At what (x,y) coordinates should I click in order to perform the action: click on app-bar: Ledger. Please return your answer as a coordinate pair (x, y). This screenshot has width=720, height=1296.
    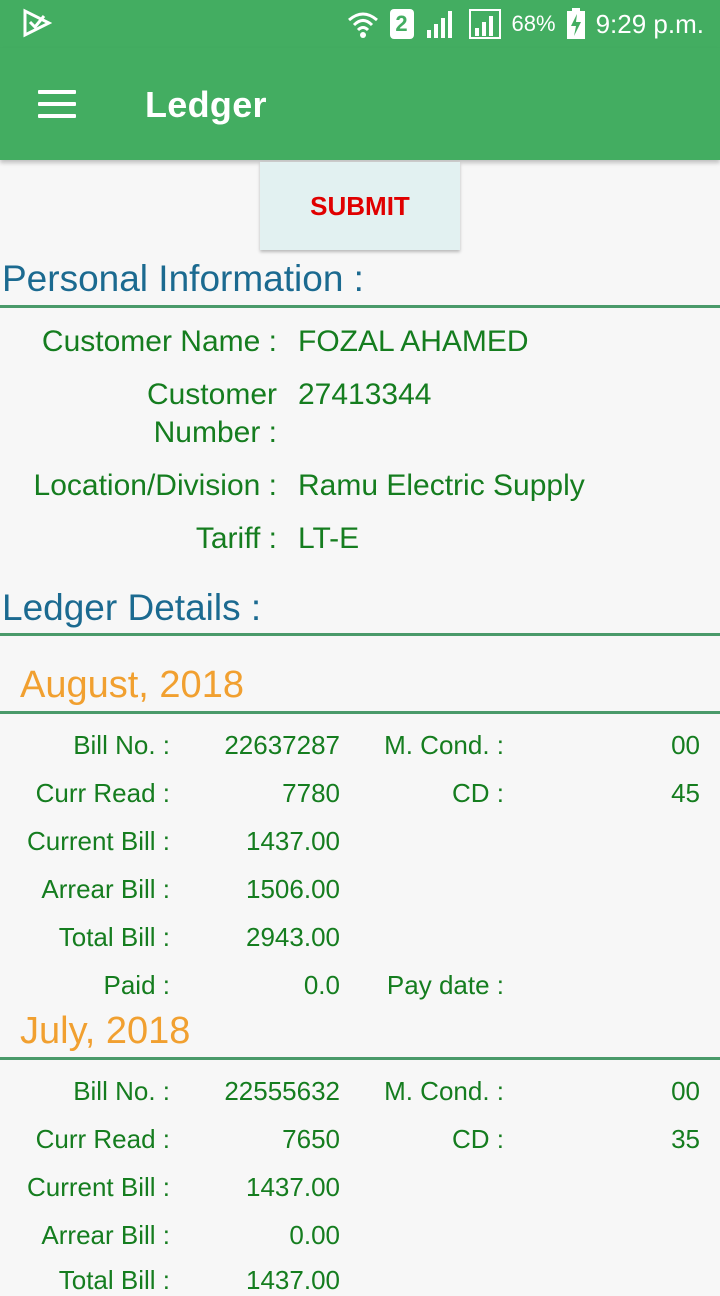
    Looking at the image, I should click on (360, 104).